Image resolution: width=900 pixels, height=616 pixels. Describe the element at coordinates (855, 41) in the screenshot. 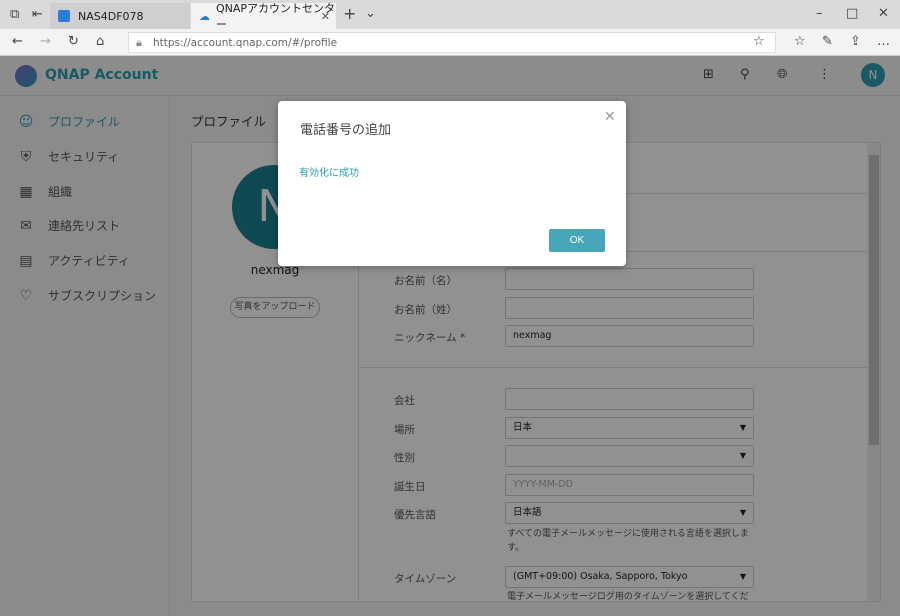

I see `share-icon: ⇪` at that location.